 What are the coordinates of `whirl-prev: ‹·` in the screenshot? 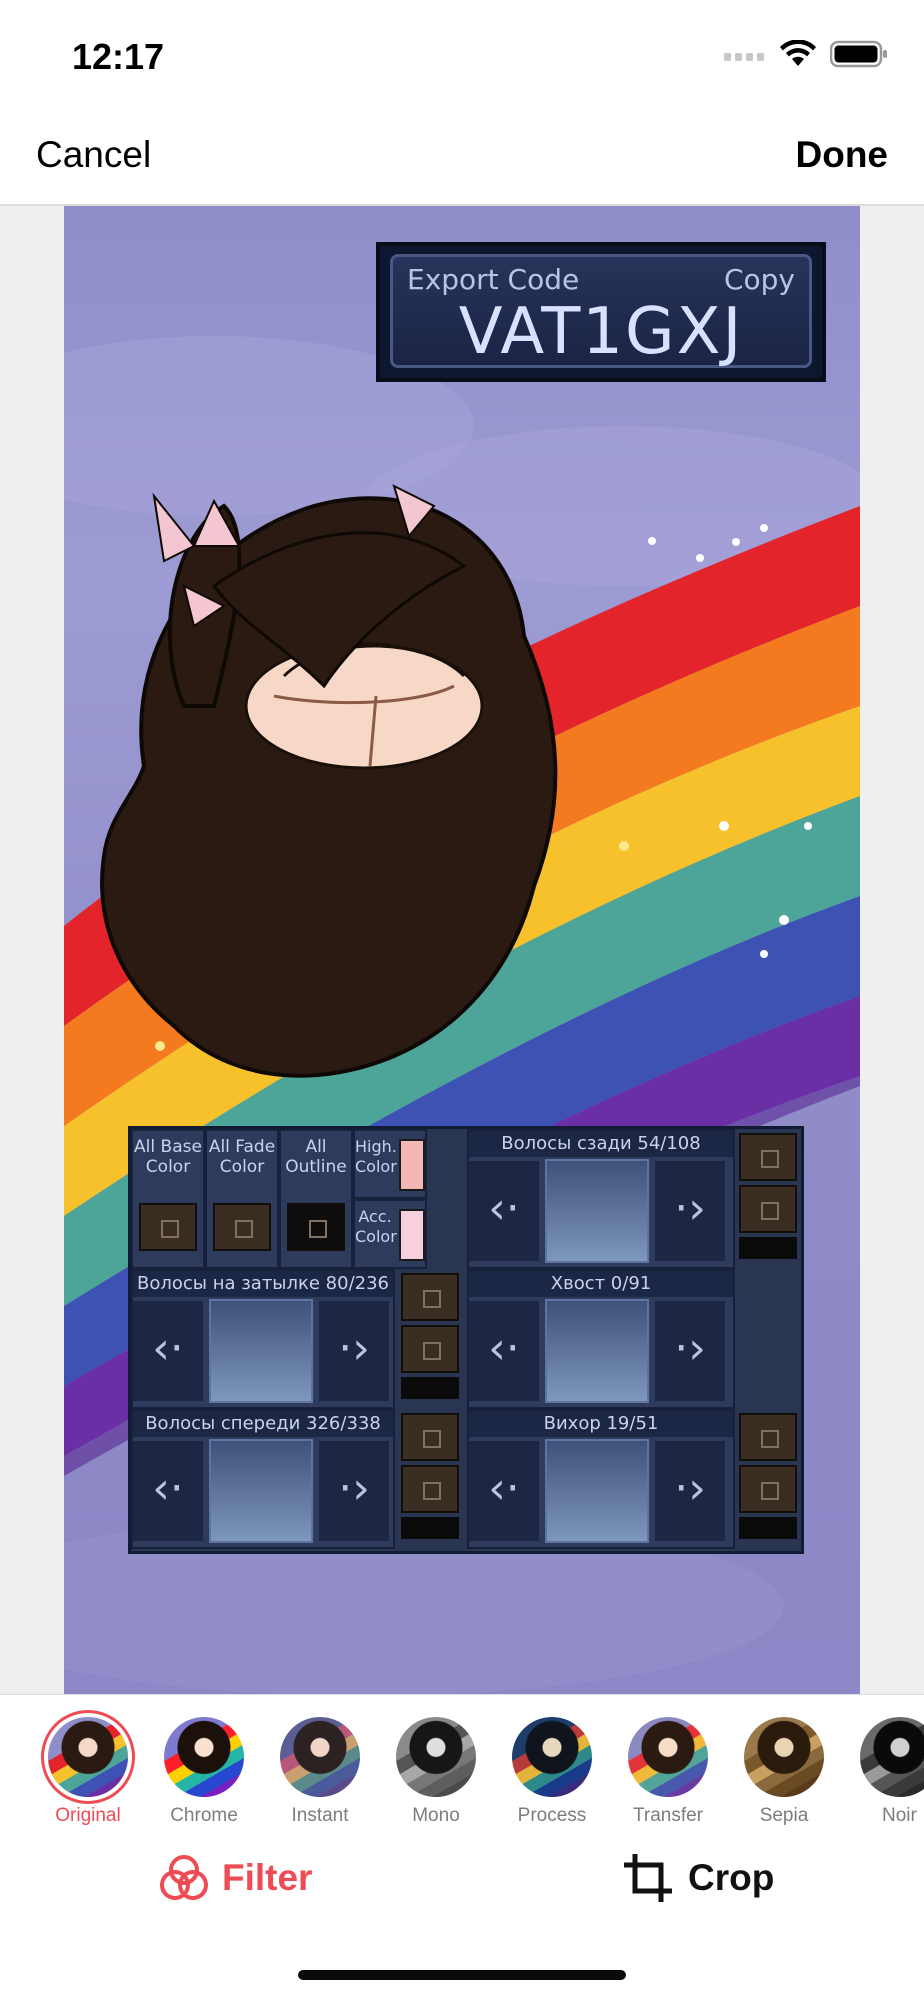 It's located at (504, 1491).